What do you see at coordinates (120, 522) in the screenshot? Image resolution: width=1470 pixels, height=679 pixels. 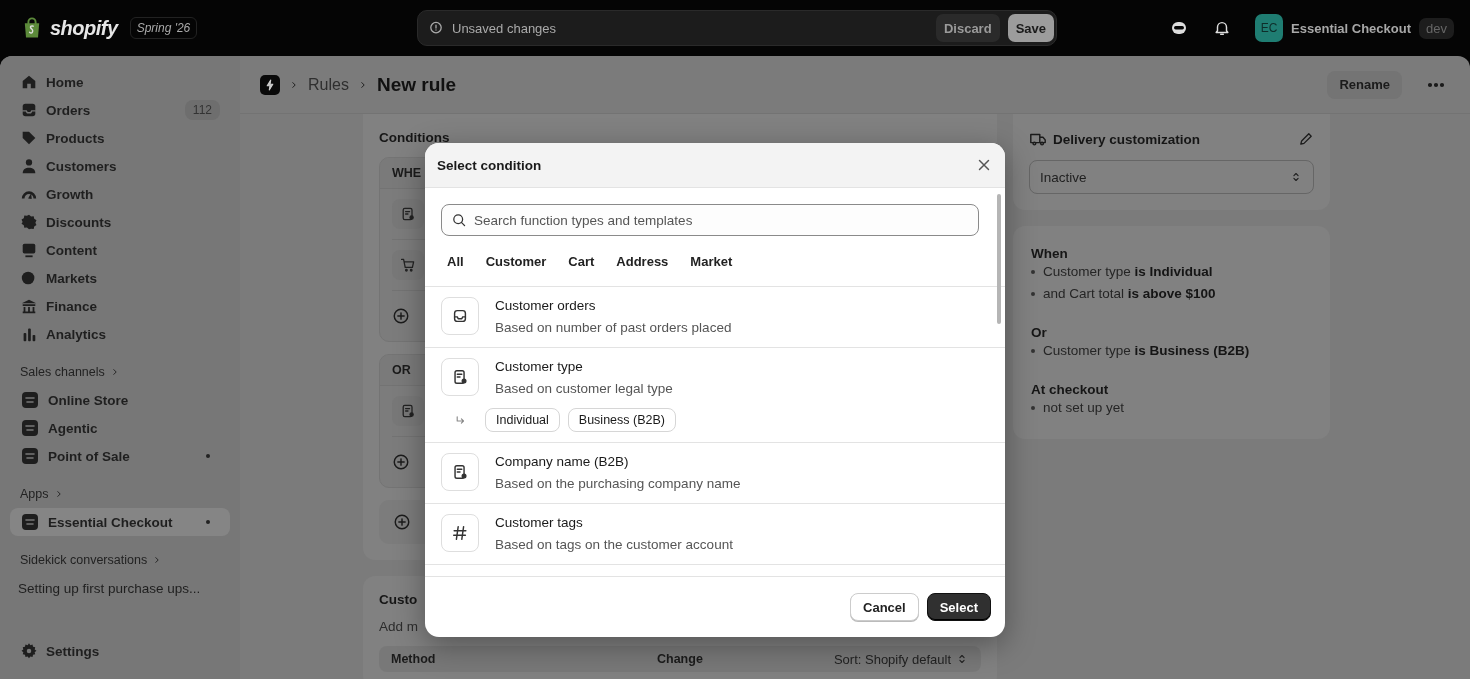 I see `app-item: Essential Checkout` at bounding box center [120, 522].